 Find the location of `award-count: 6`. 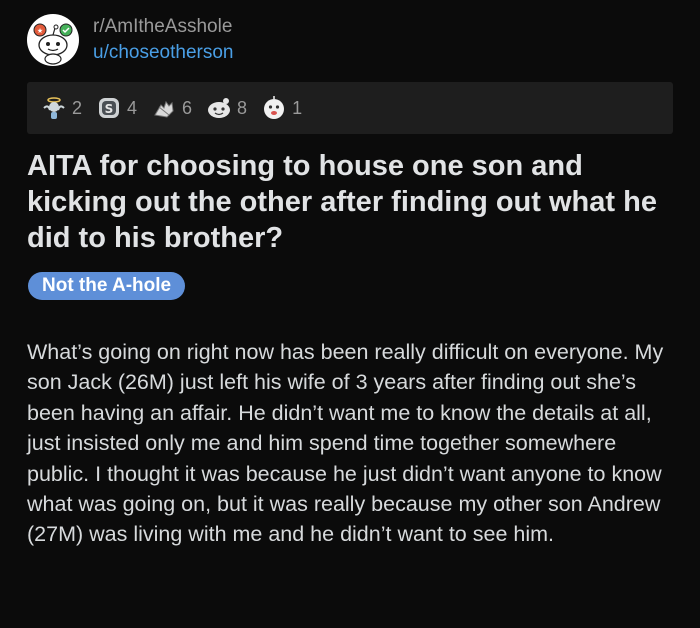

award-count: 6 is located at coordinates (187, 107).